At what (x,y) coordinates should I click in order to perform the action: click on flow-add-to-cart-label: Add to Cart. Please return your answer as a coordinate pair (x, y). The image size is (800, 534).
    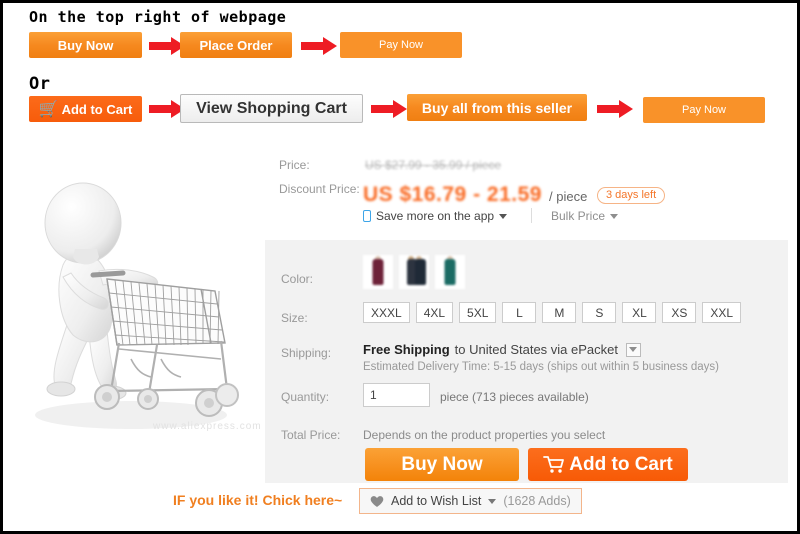
    Looking at the image, I should click on (97, 109).